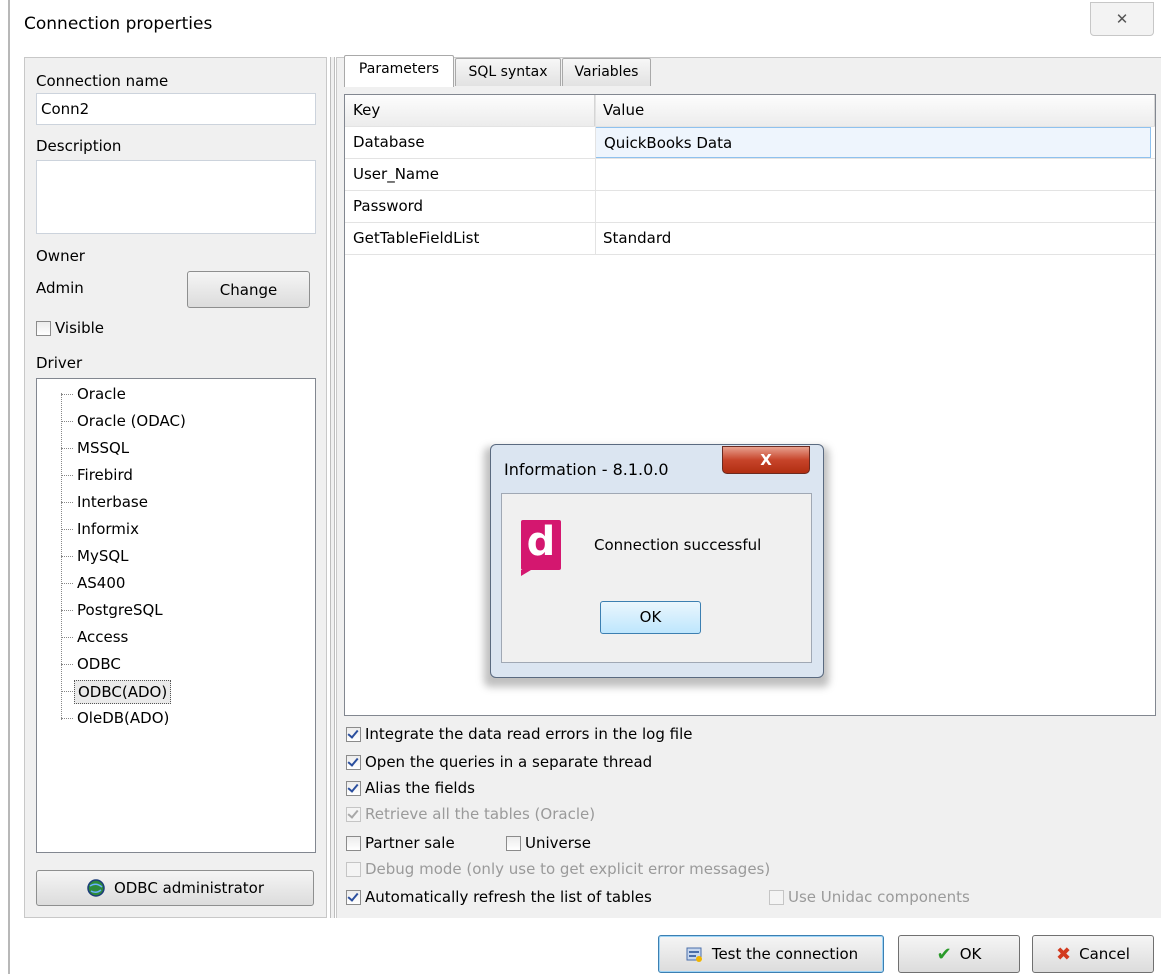 The width and height of the screenshot is (1161, 974). Describe the element at coordinates (1064, 954) in the screenshot. I see `cancel-x-icon: ✖` at that location.